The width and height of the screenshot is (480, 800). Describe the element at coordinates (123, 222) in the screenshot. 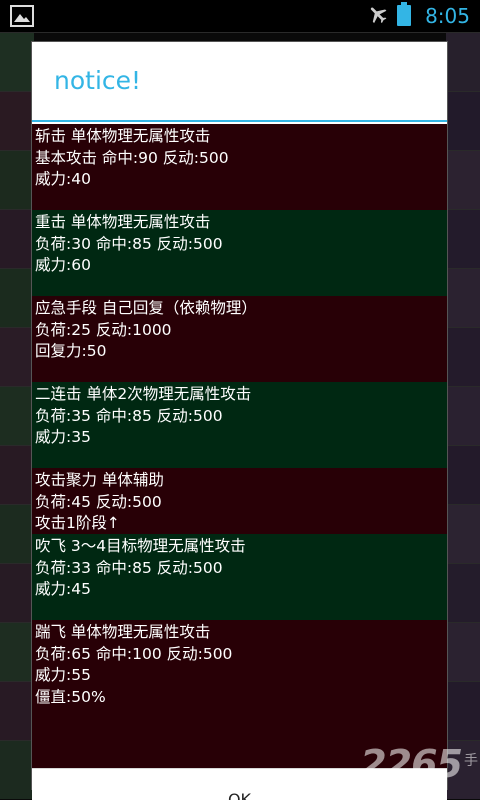

I see `skill-name-line: 重击 单体物理无属性攻击` at that location.